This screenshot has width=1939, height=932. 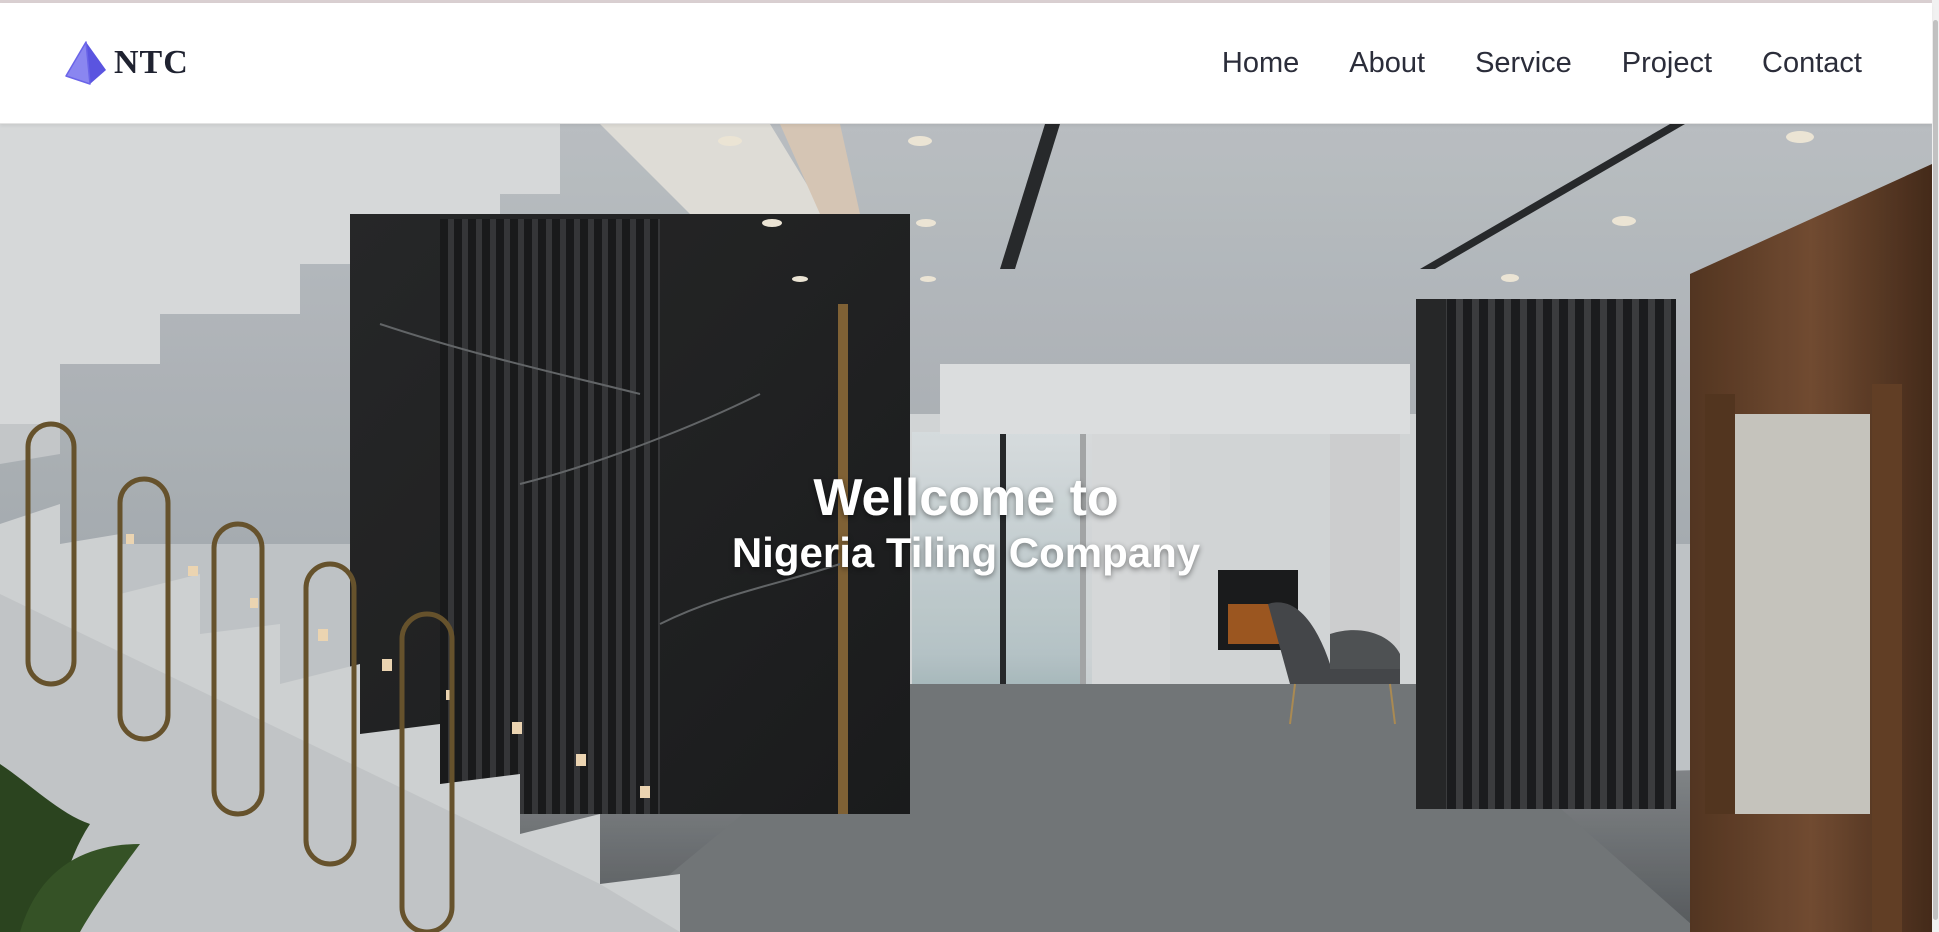 I want to click on hero-heading: Wellcome to Nigeria Tiling Company, so click(x=966, y=524).